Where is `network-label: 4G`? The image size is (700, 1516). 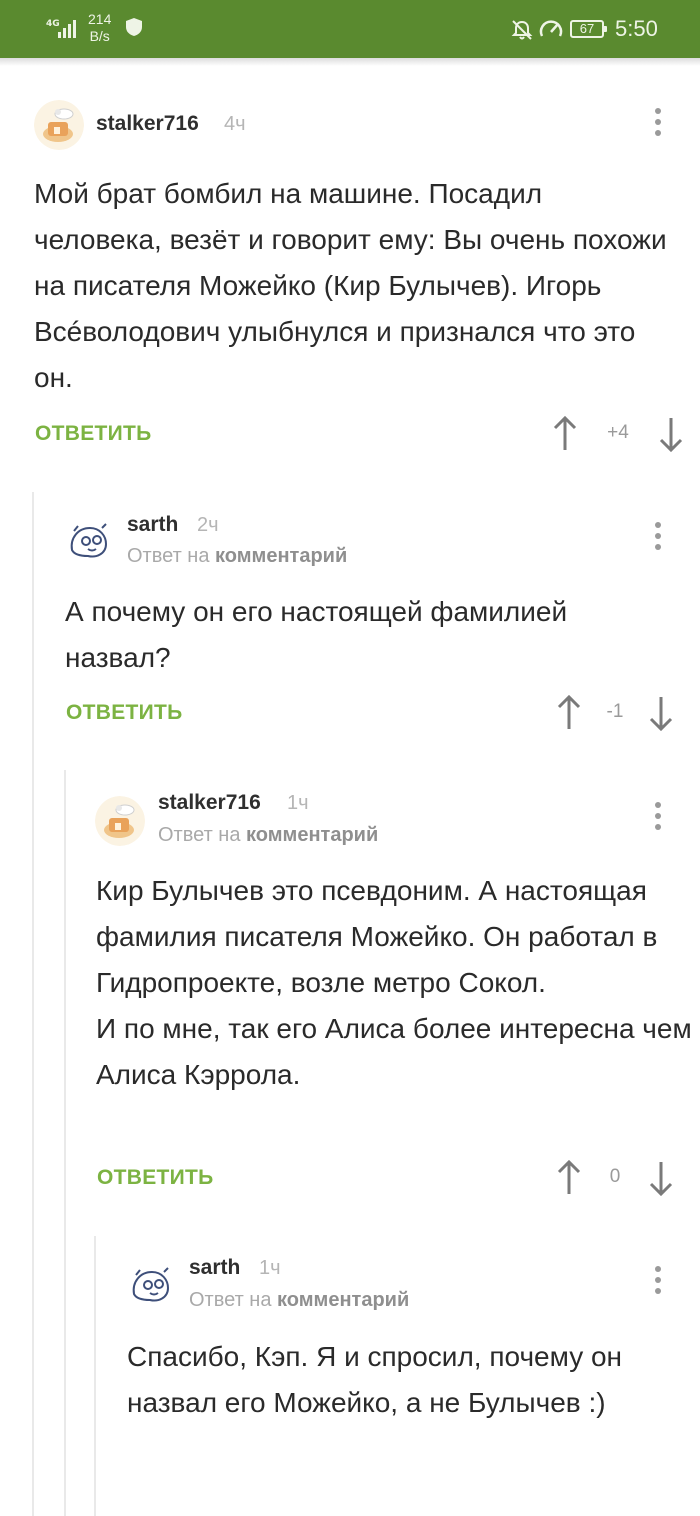
network-label: 4G is located at coordinates (53, 24).